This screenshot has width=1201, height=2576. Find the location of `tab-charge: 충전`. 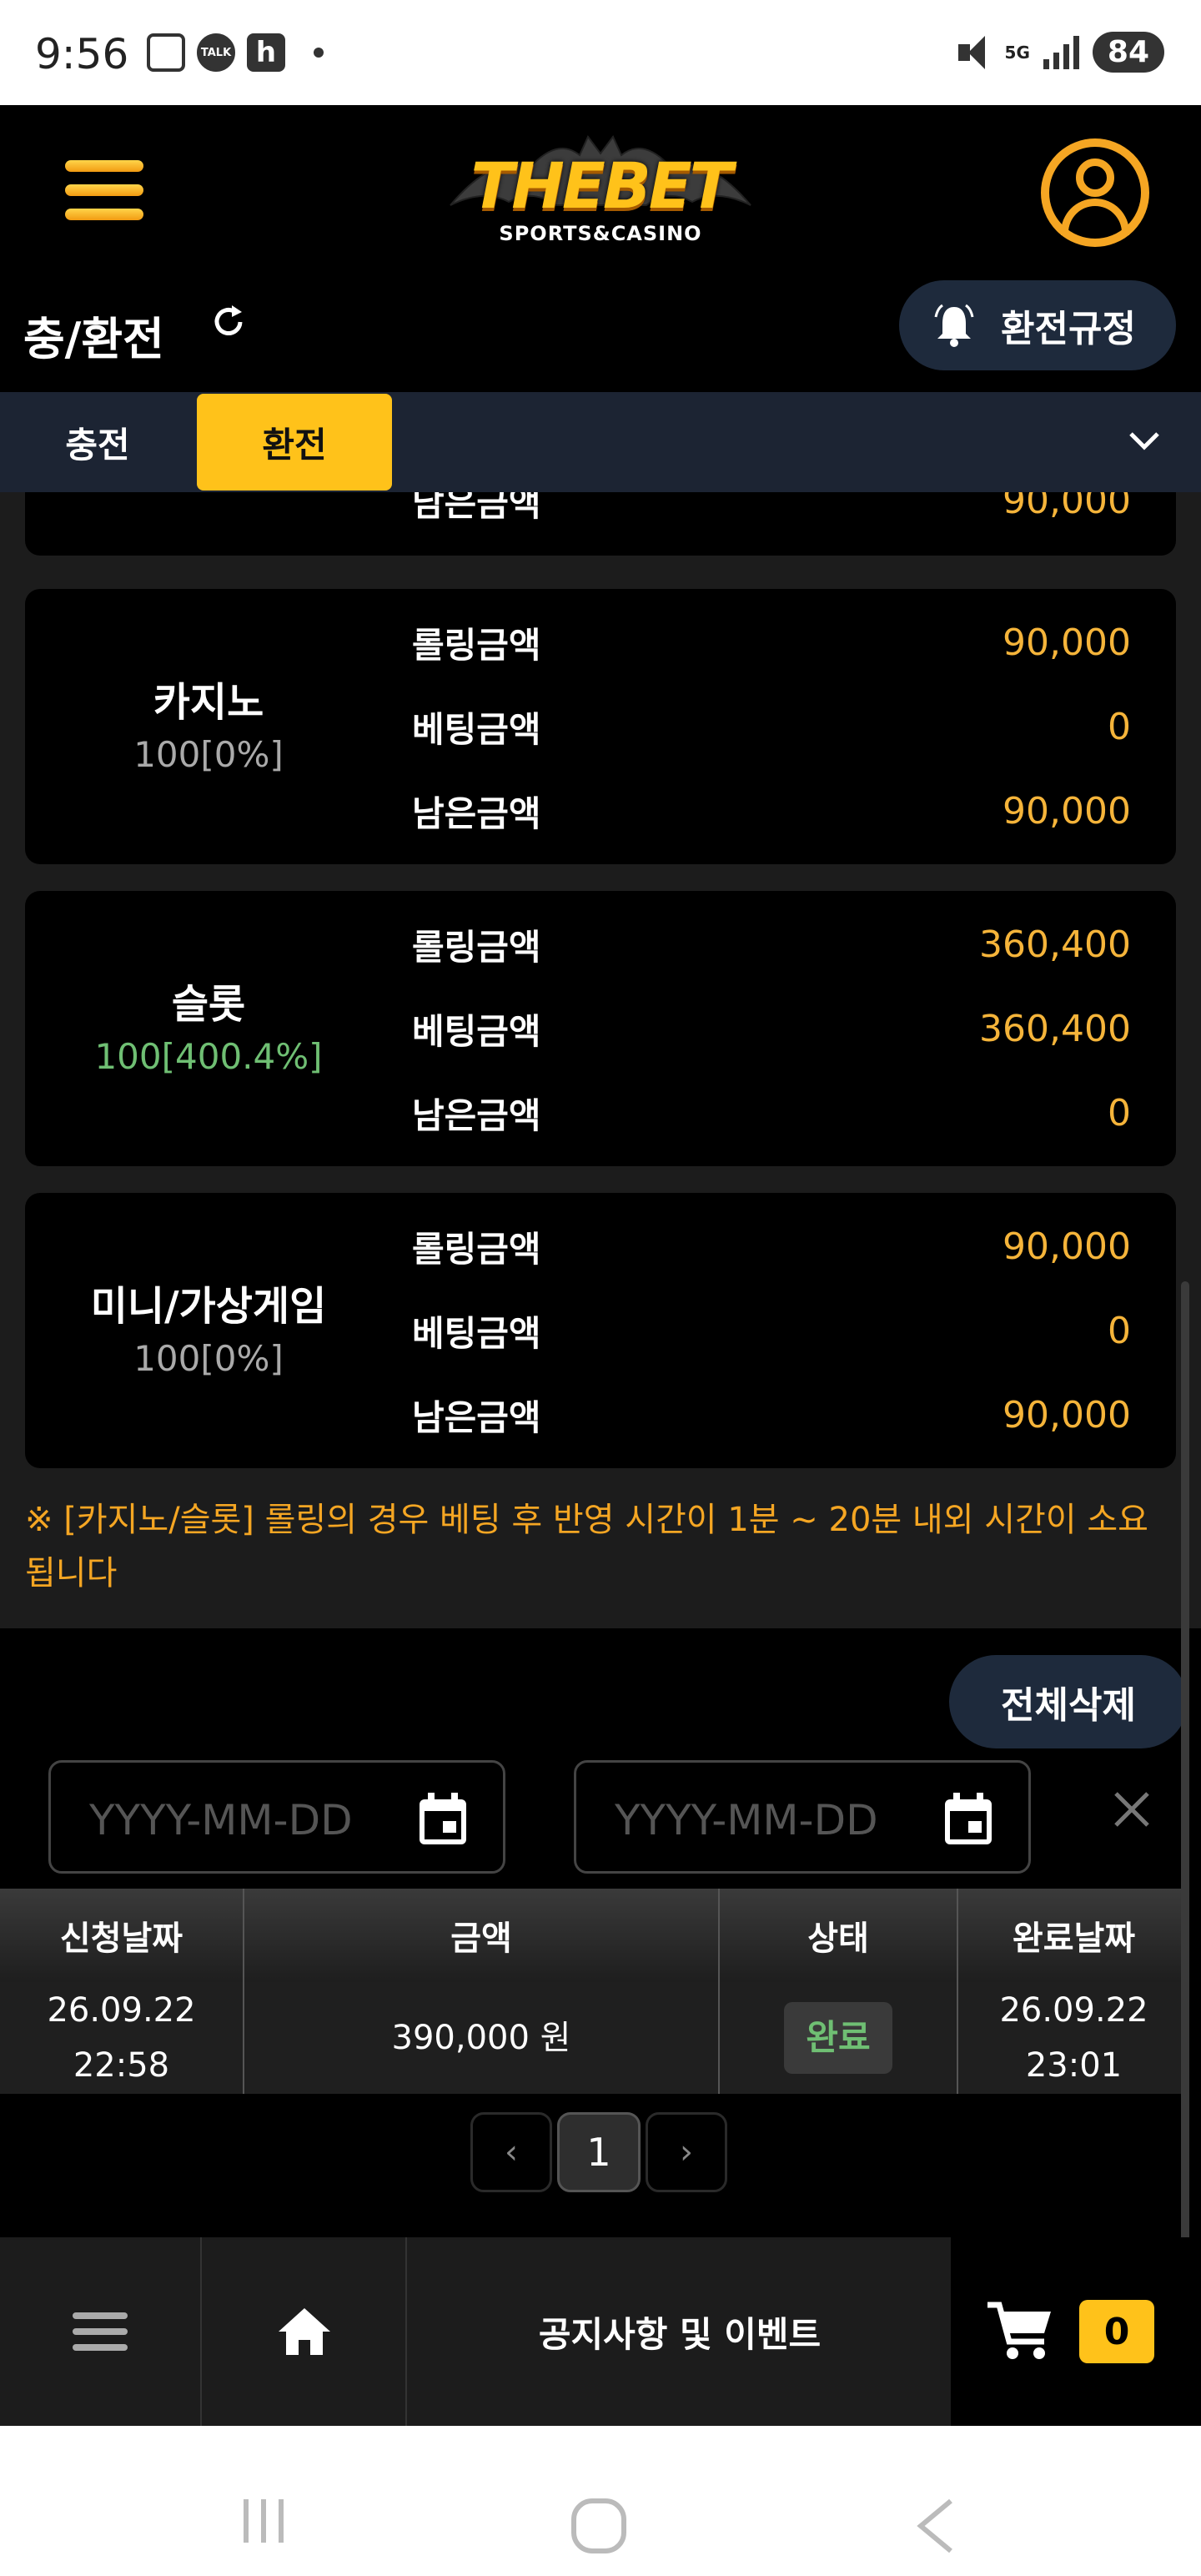

tab-charge: 충전 is located at coordinates (98, 442).